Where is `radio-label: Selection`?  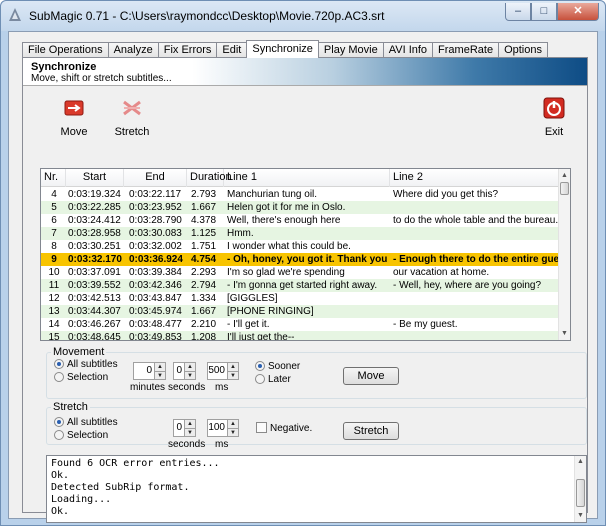 radio-label: Selection is located at coordinates (88, 377).